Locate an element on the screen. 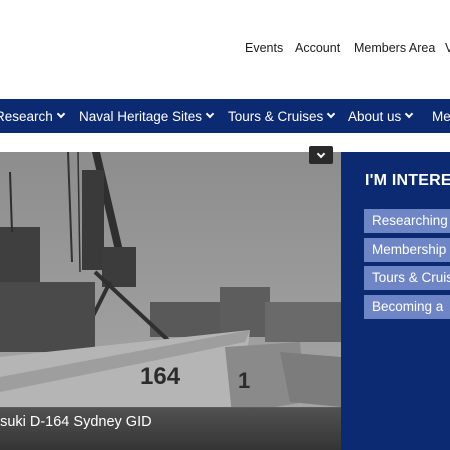 The width and height of the screenshot is (450, 450). hero-caption: asuki D-164 Sydney GID is located at coordinates (76, 422).